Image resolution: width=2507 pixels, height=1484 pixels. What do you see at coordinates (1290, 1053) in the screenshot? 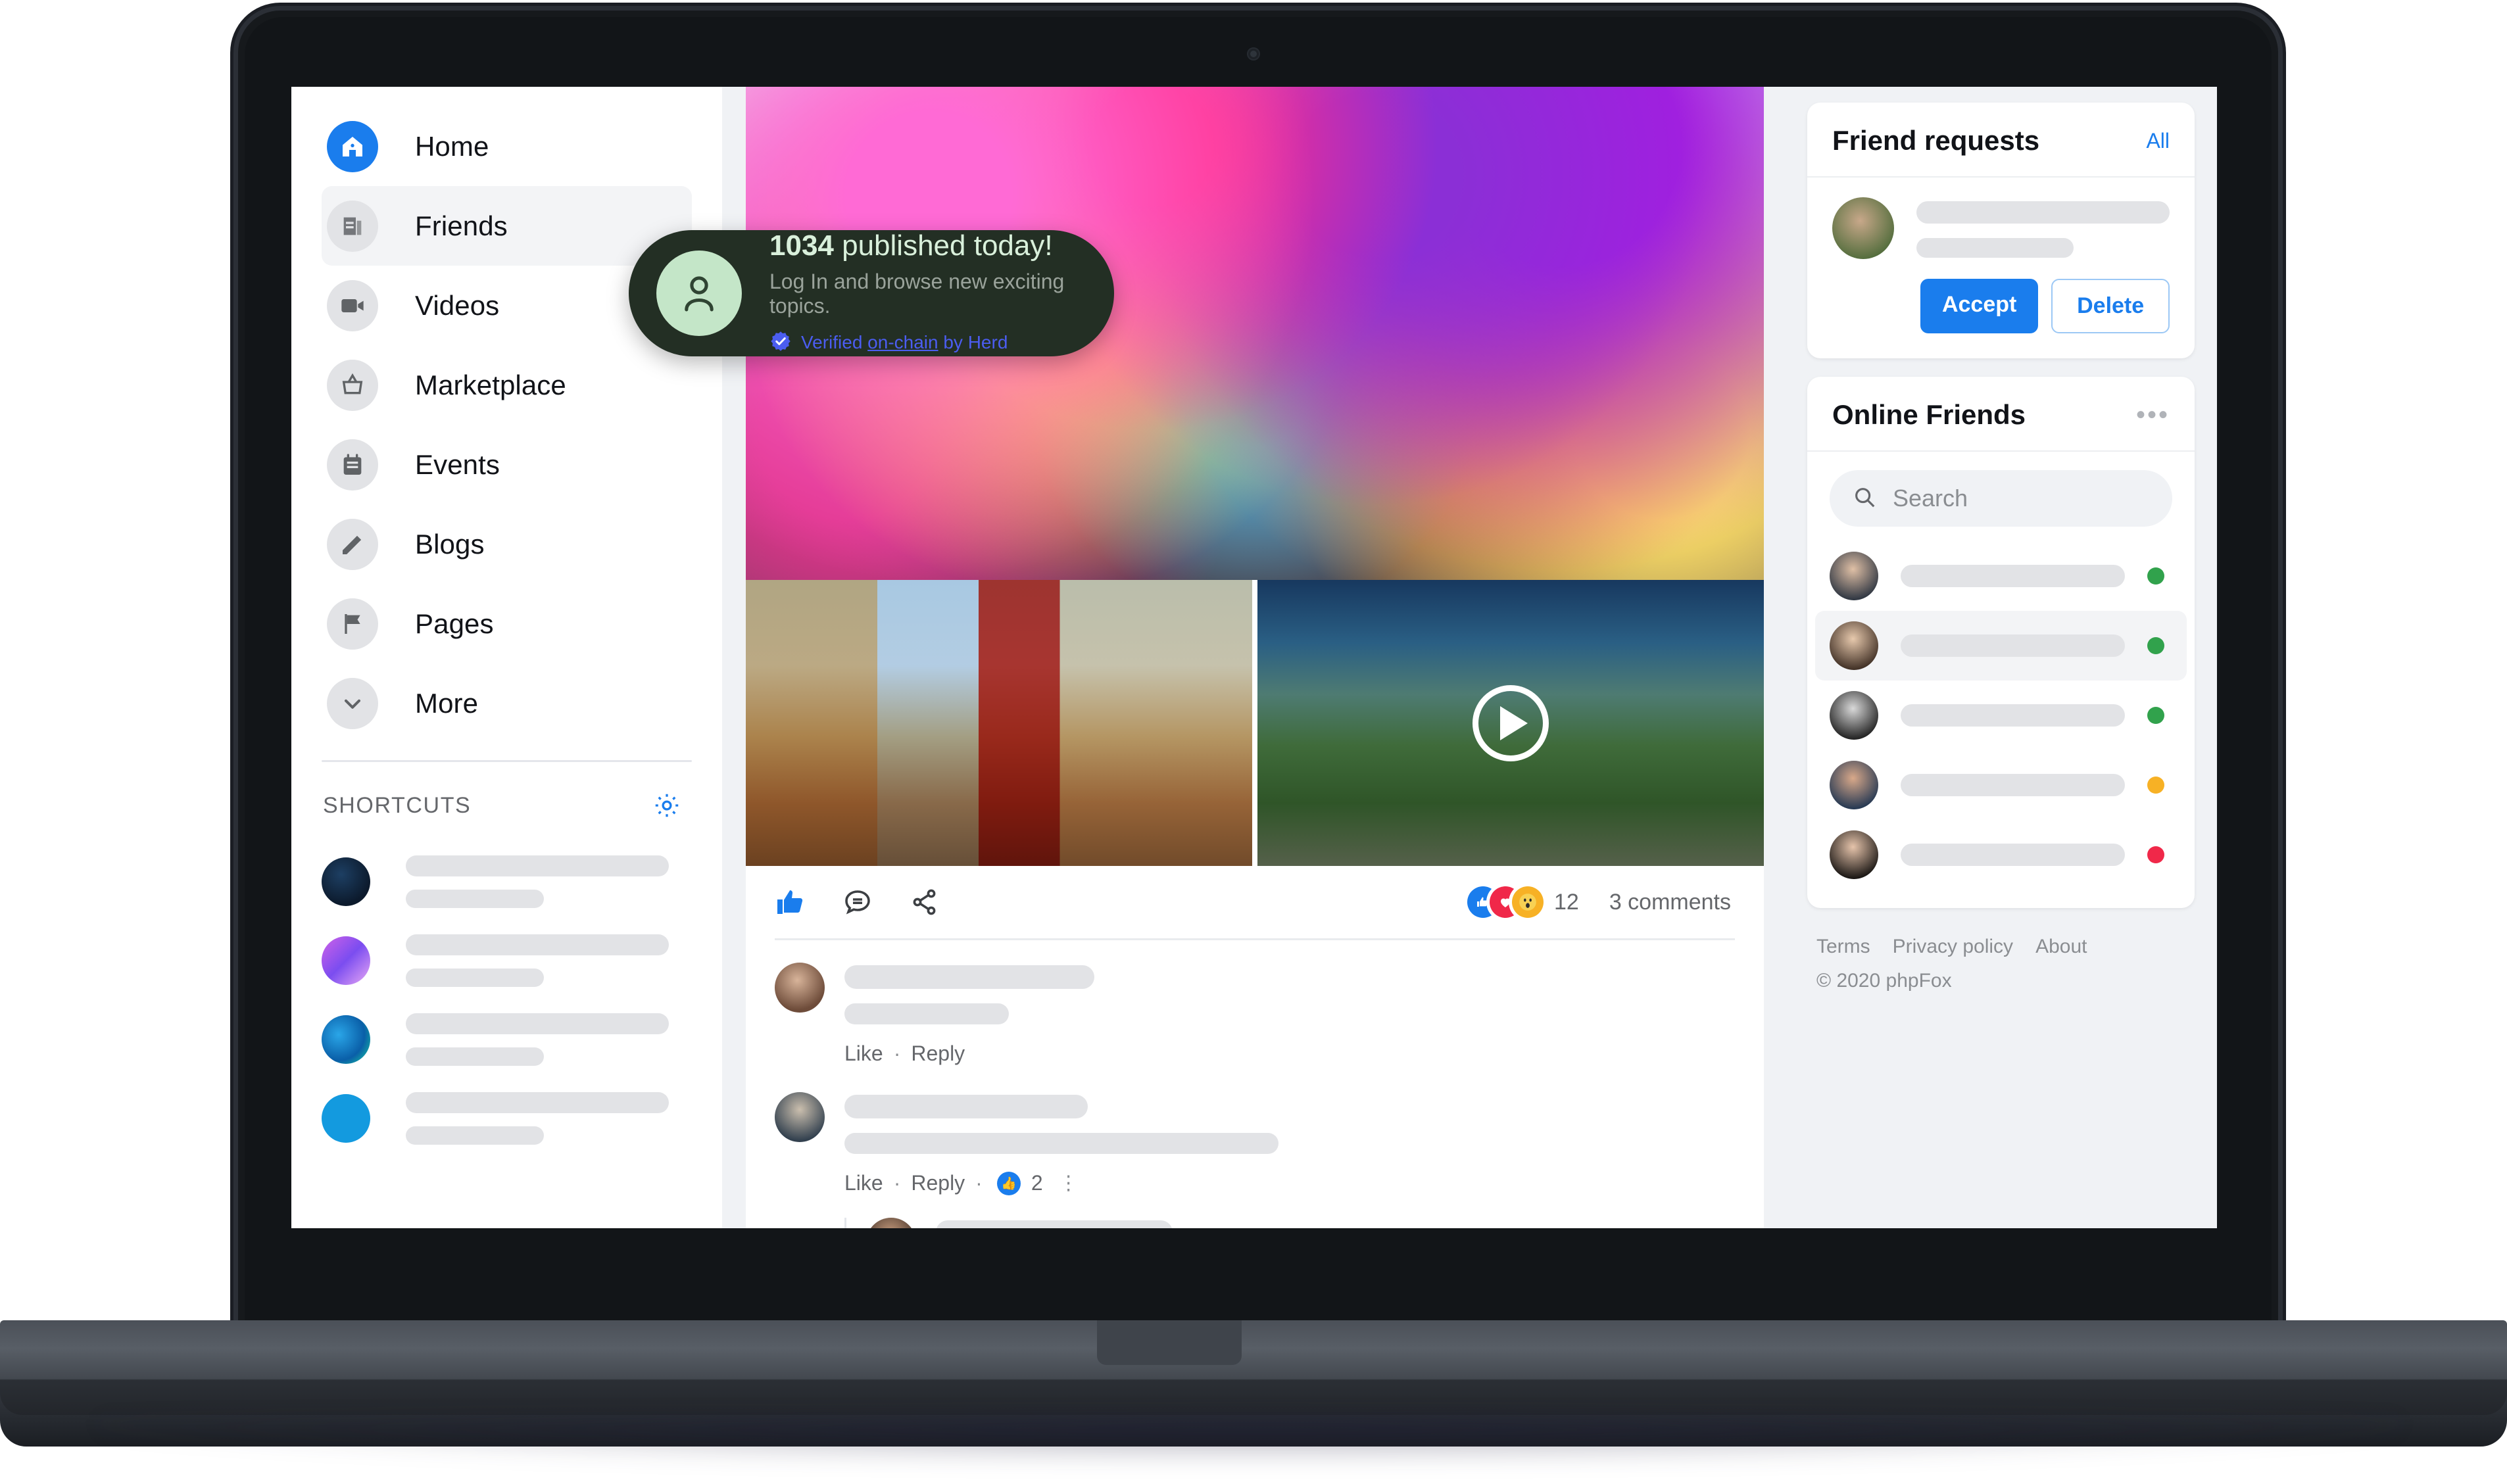
I see `comment-actions: Like · Reply` at bounding box center [1290, 1053].